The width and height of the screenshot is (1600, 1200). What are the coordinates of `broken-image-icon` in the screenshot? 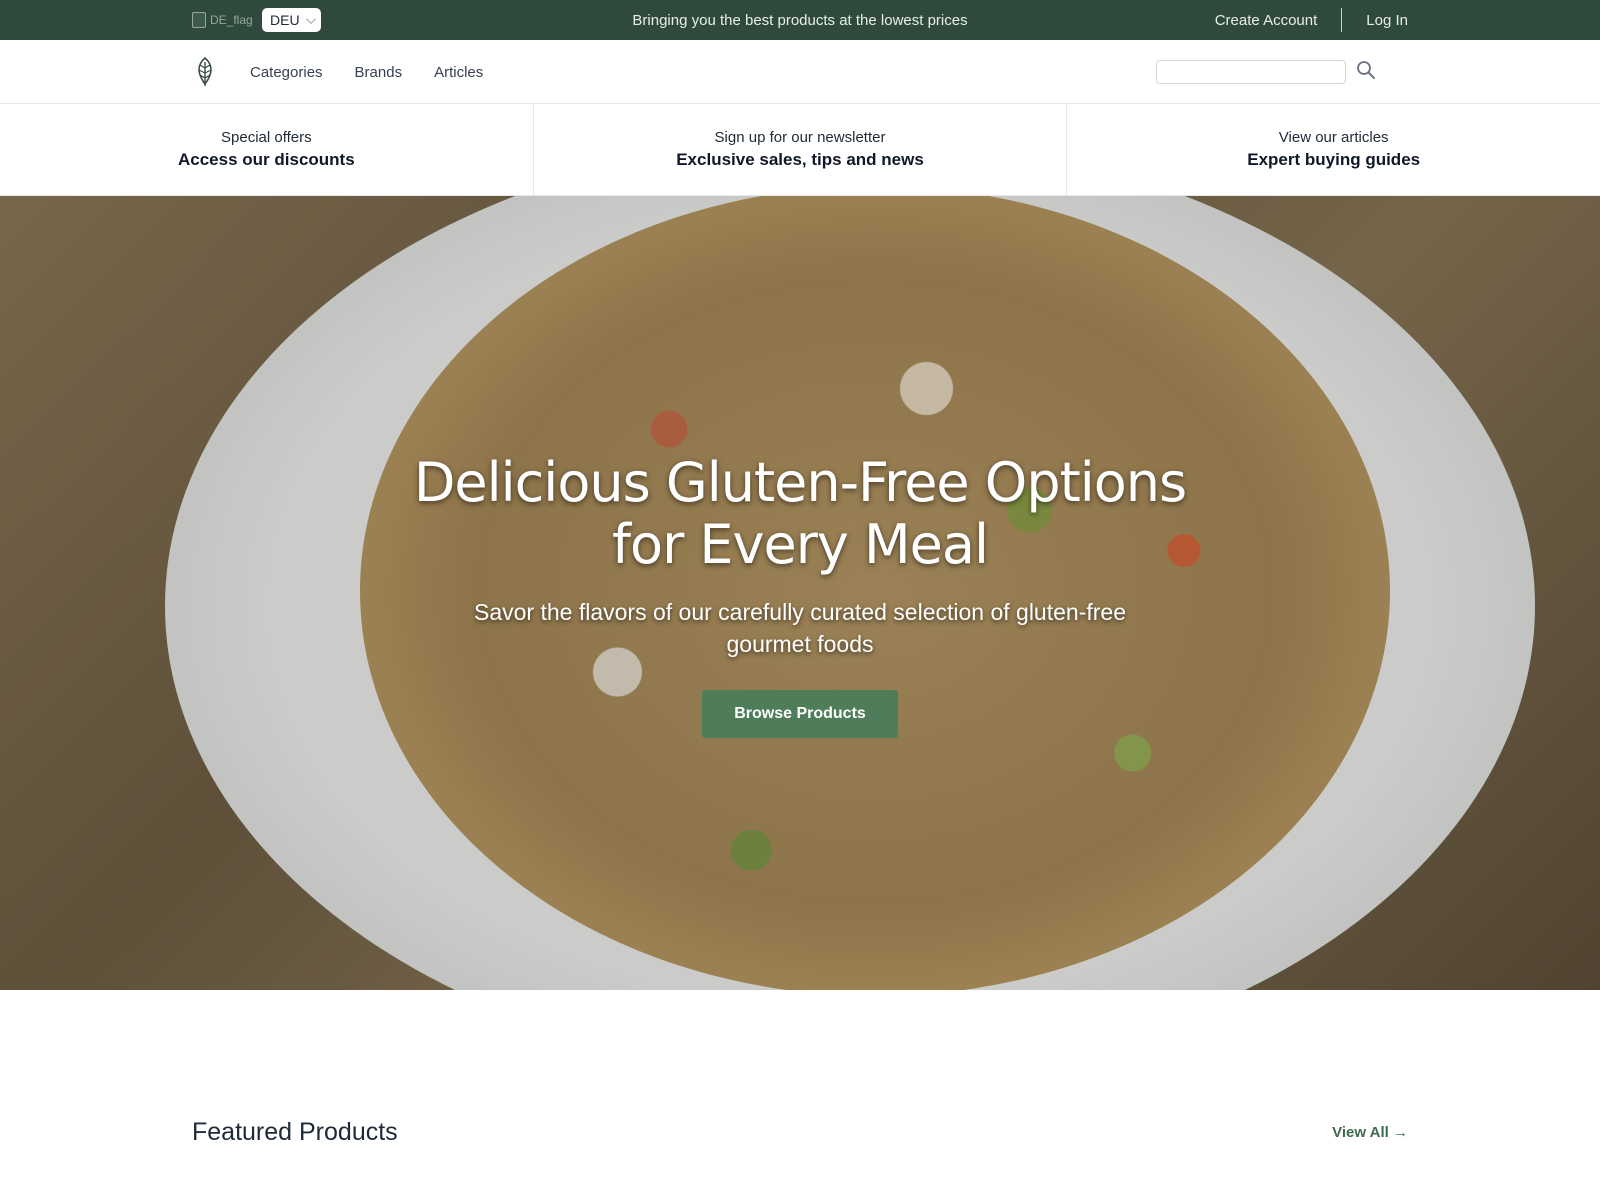 It's located at (199, 20).